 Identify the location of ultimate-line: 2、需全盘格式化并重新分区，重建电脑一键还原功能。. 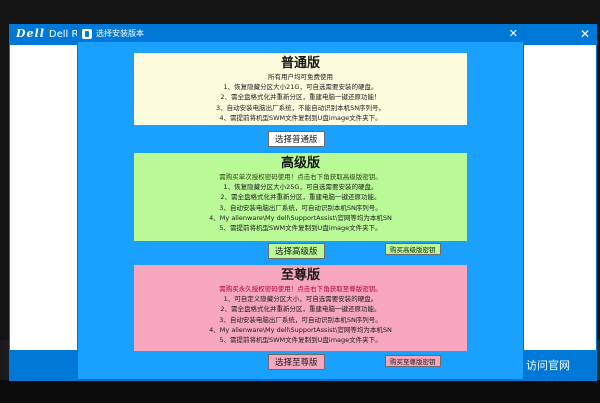
(300, 309).